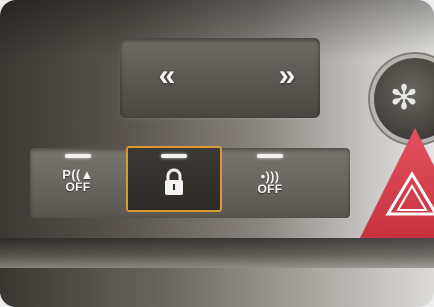 This screenshot has width=434, height=307. Describe the element at coordinates (270, 189) in the screenshot. I see `sound-off-label: OFF` at that location.